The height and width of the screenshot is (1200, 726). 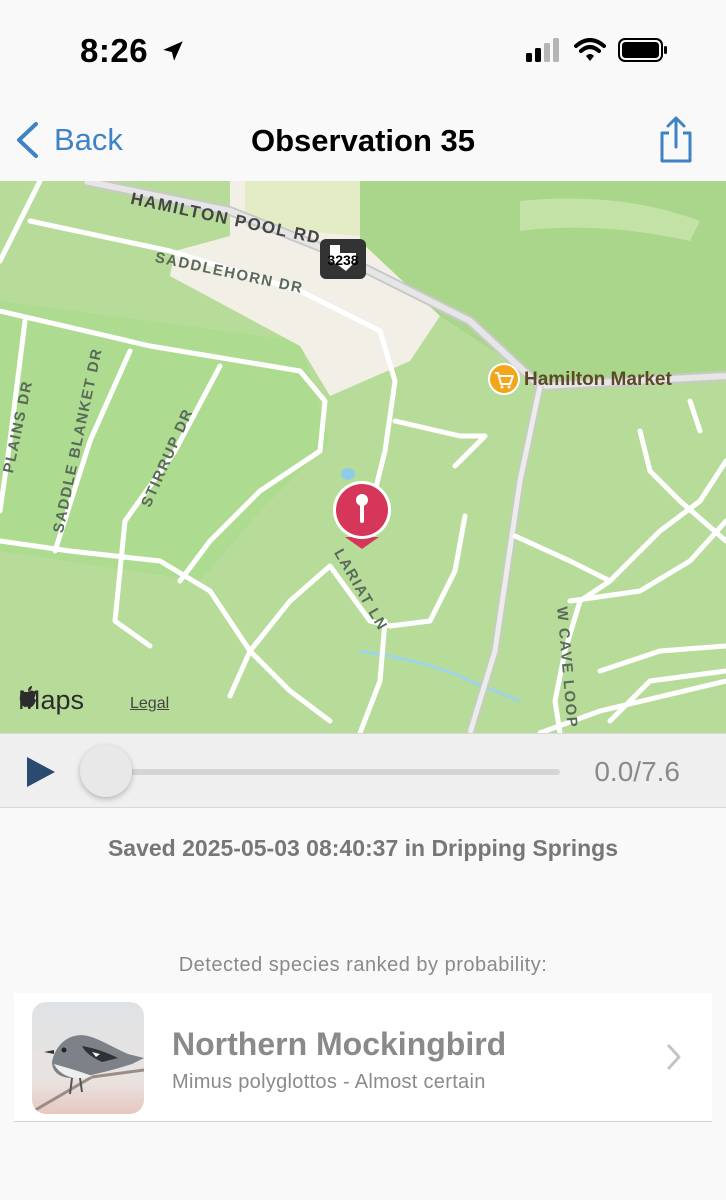 I want to click on location-arrow-icon, so click(x=172, y=51).